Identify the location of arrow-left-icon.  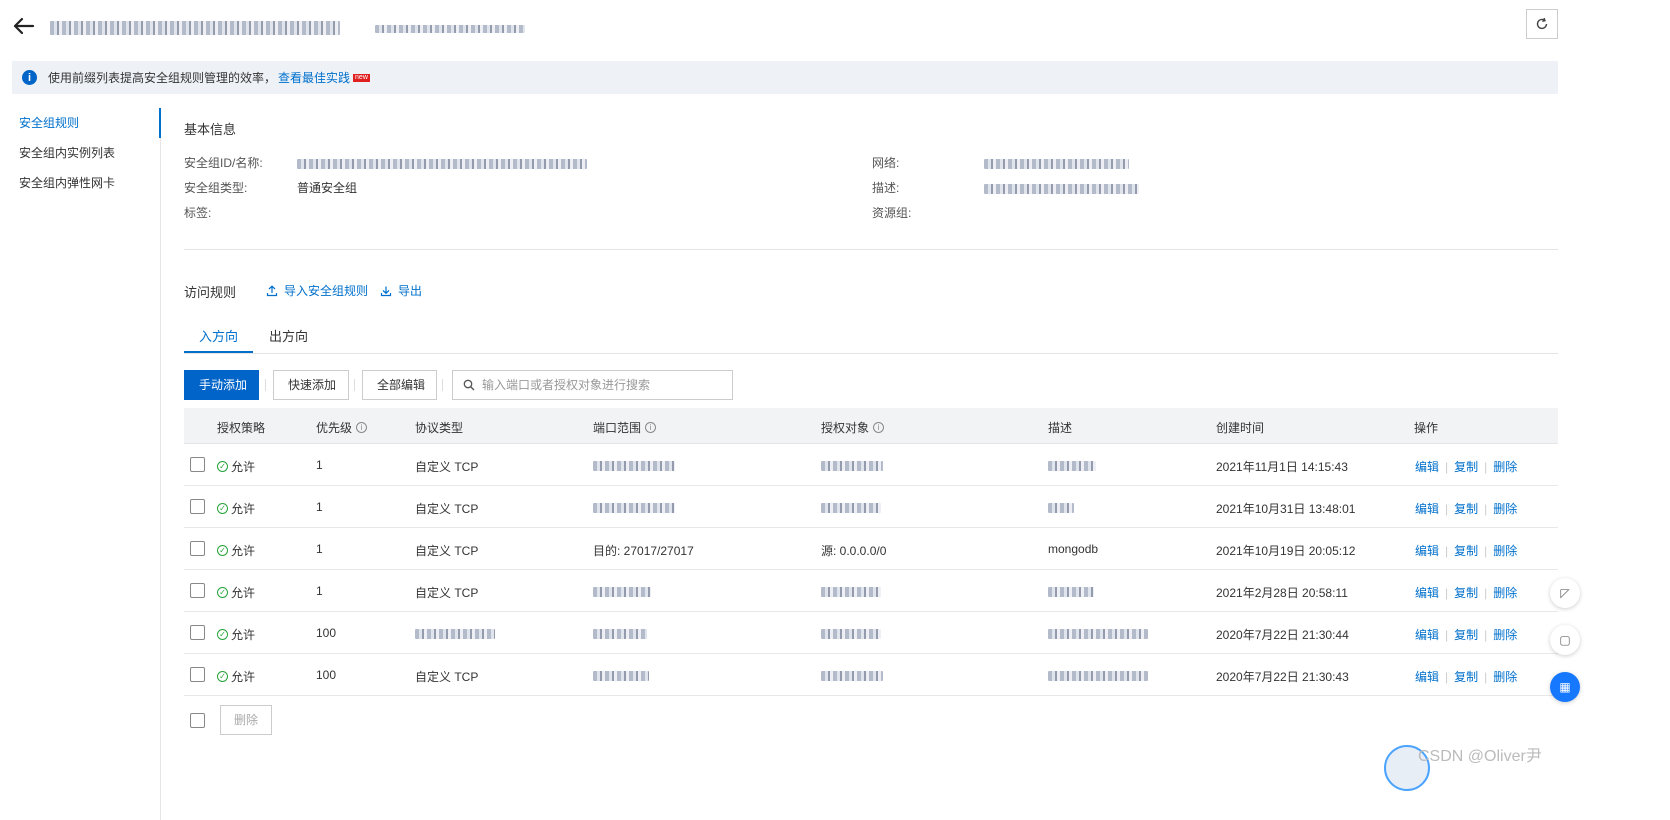
(24, 26).